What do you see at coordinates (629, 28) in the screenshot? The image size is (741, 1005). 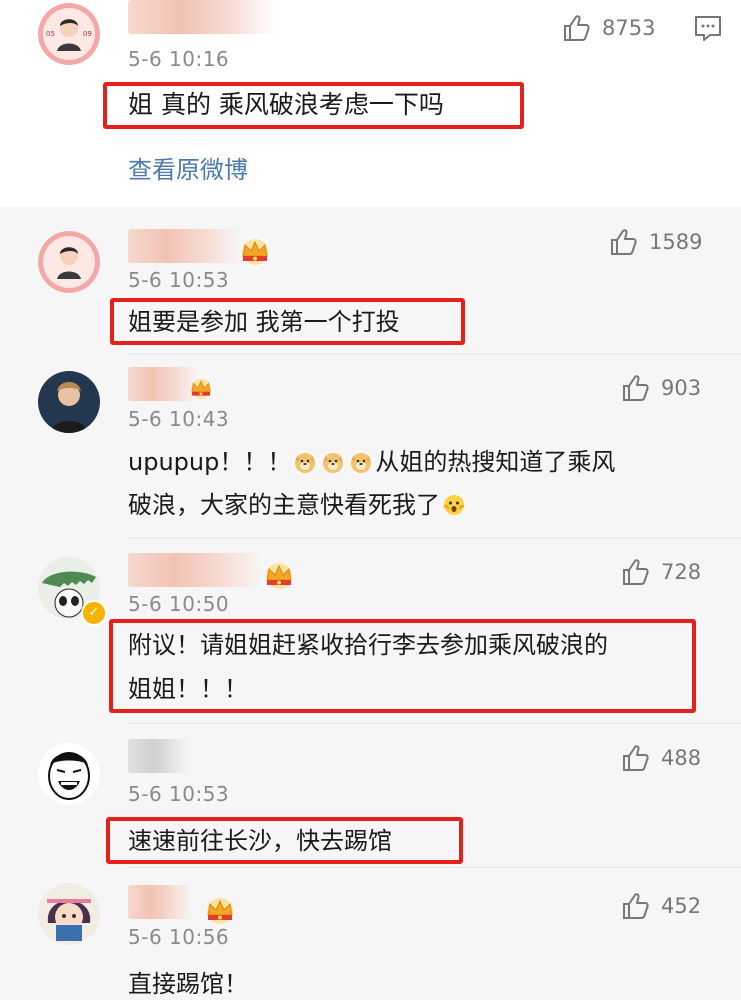 I see `like-count: 8753` at bounding box center [629, 28].